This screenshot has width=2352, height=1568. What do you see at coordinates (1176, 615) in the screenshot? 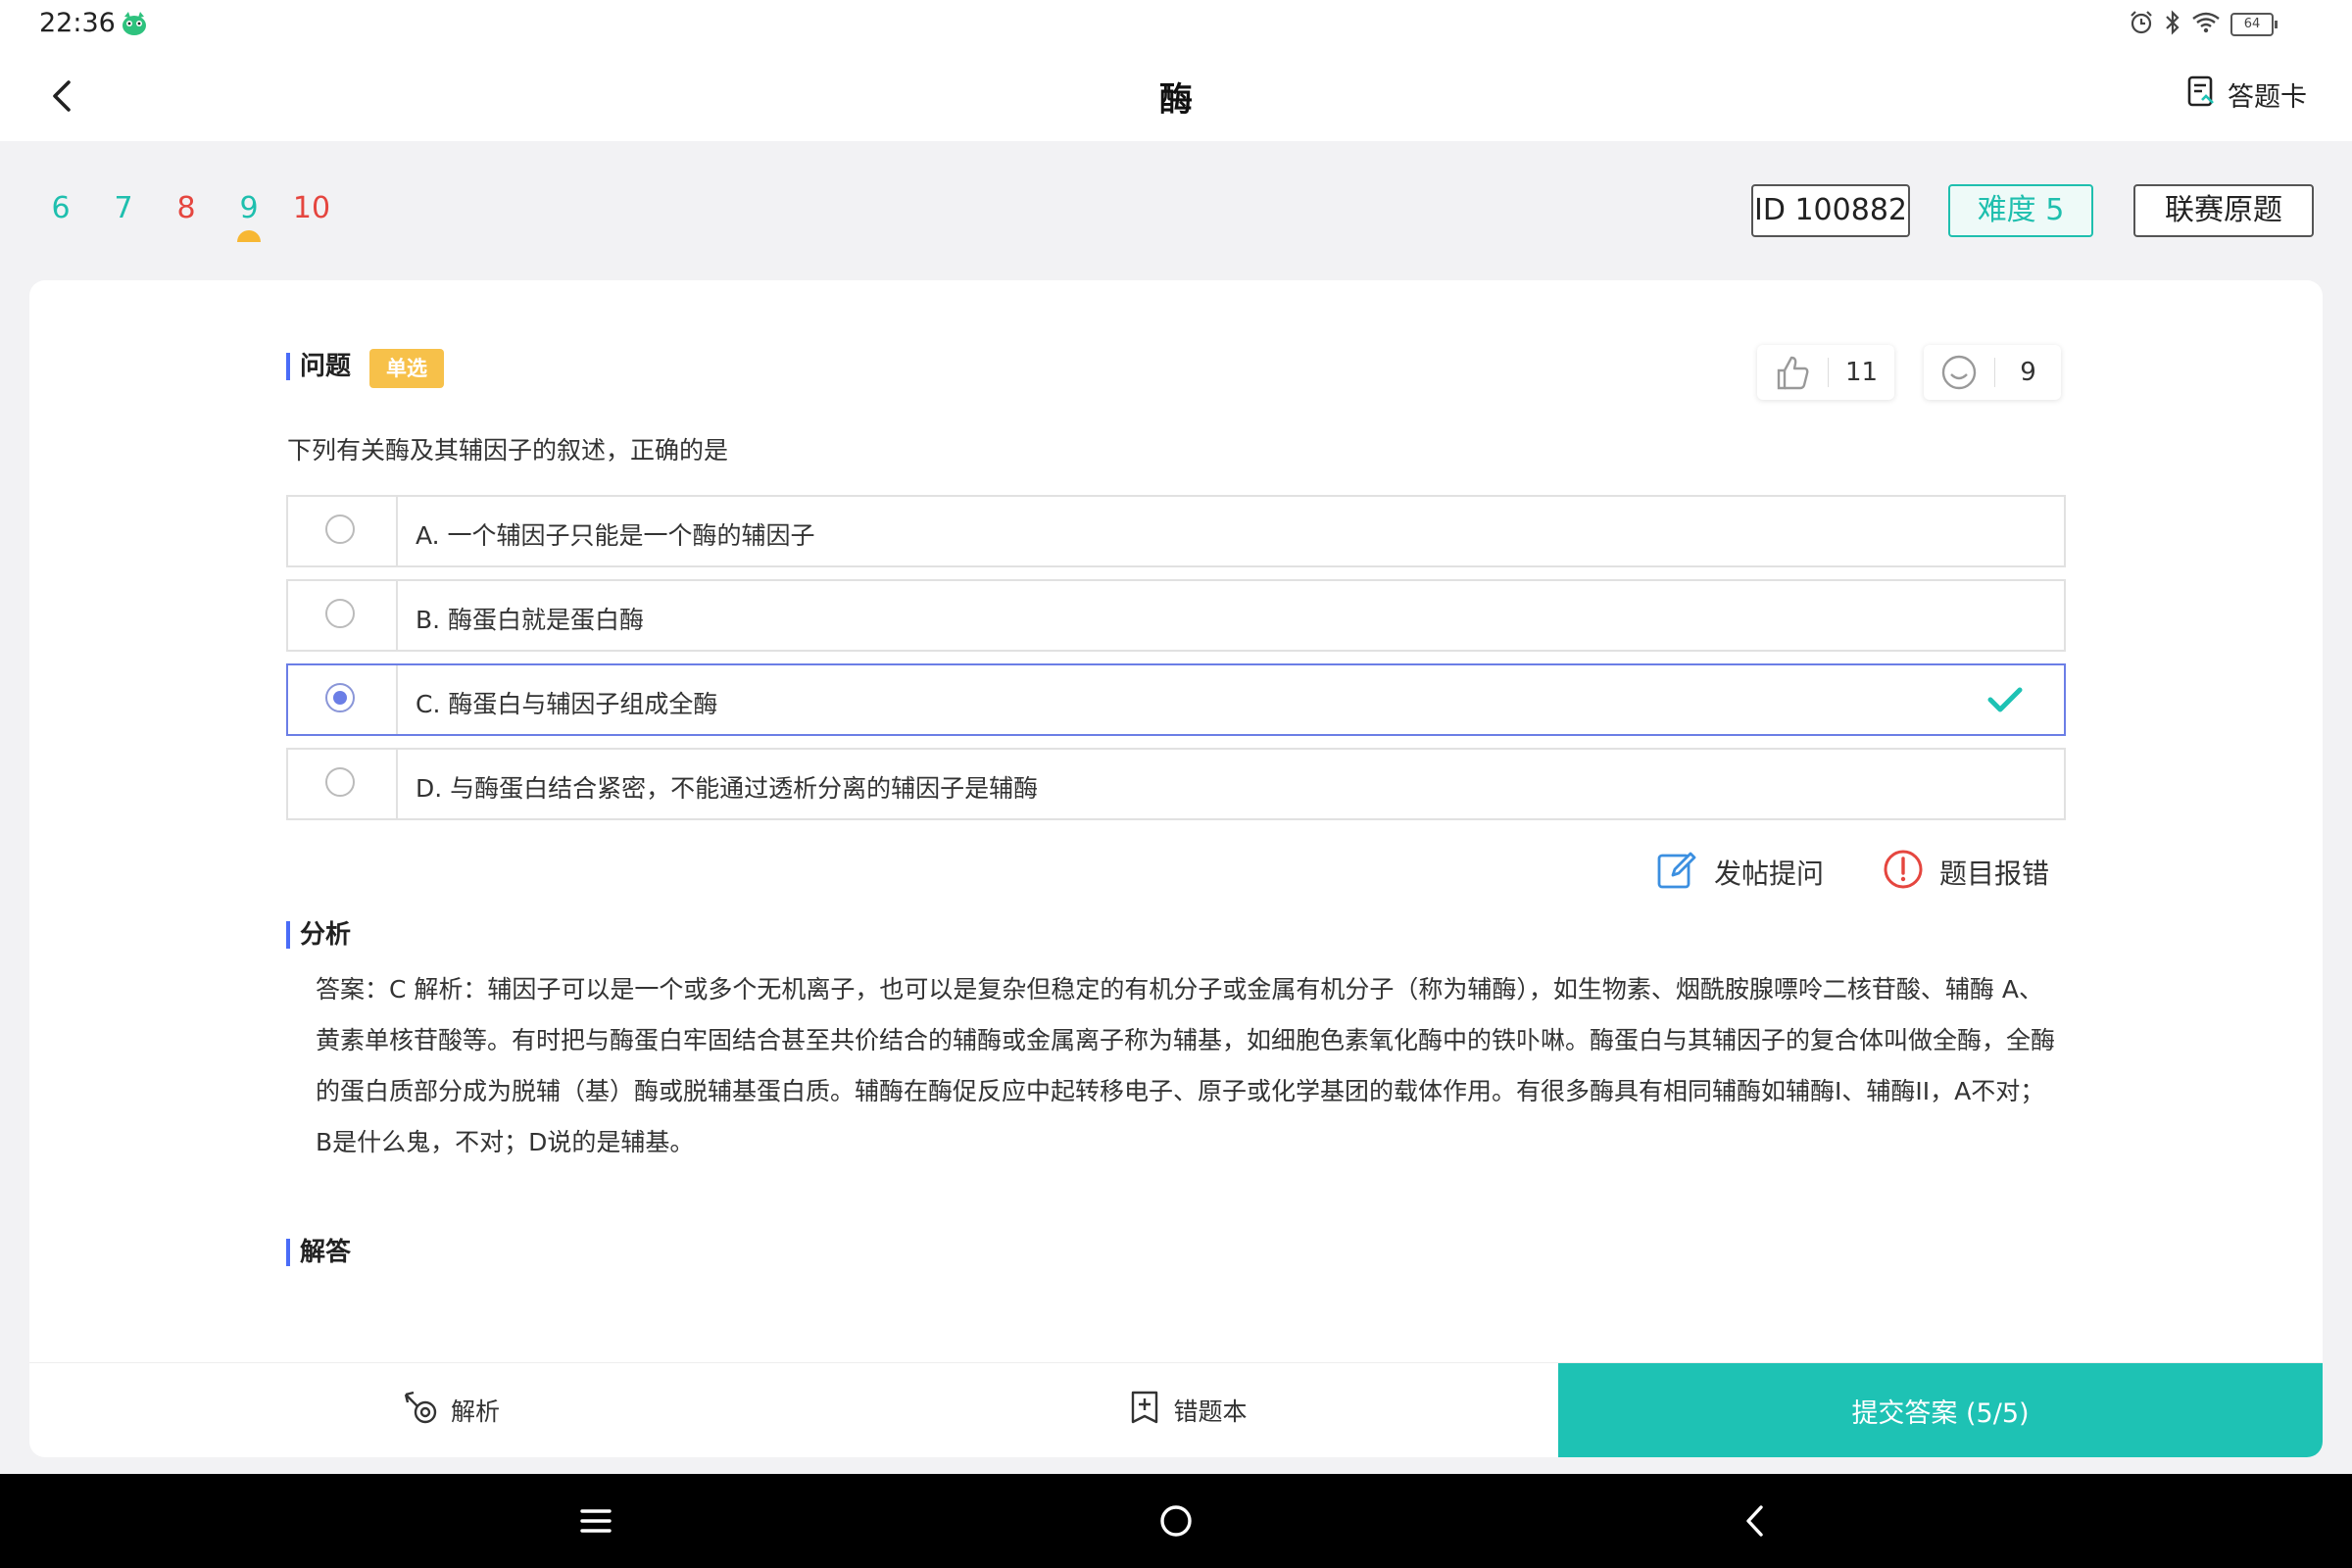
I see `option-b: B. 酶蛋白就是蛋白酶` at bounding box center [1176, 615].